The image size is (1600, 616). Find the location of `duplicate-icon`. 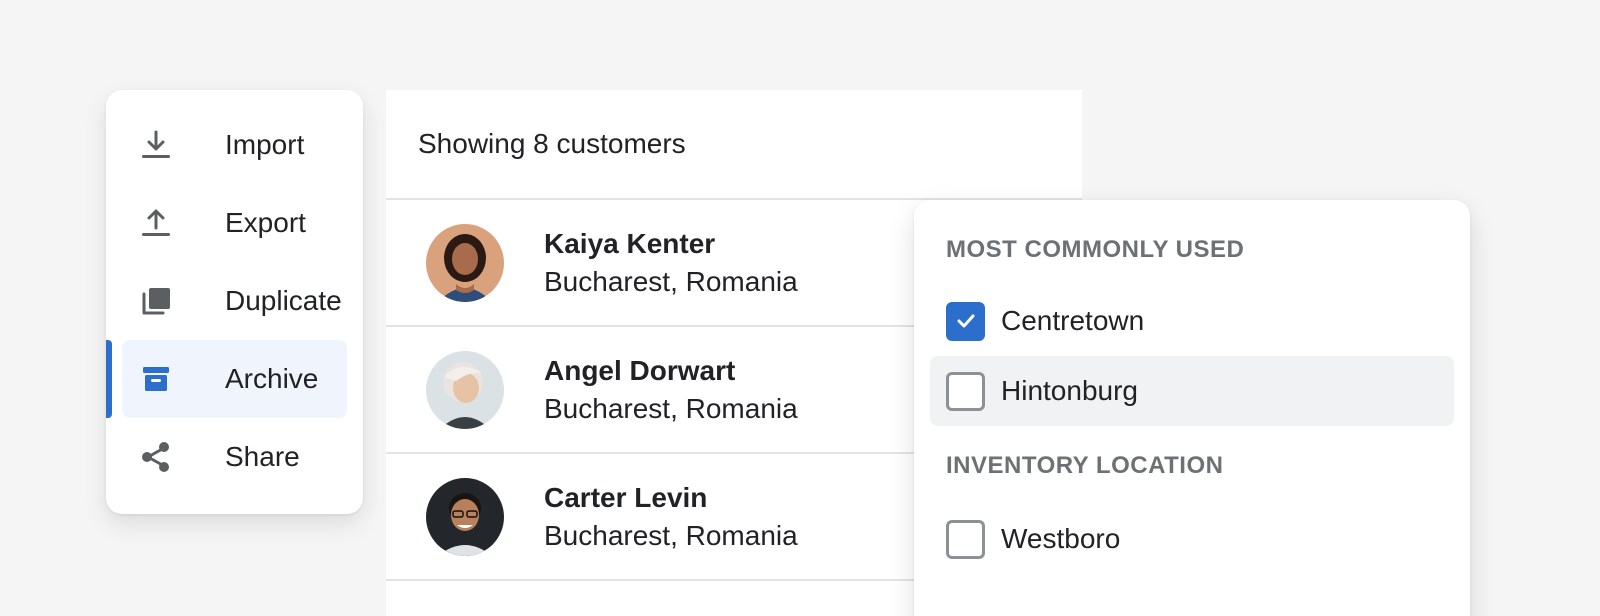

duplicate-icon is located at coordinates (156, 301).